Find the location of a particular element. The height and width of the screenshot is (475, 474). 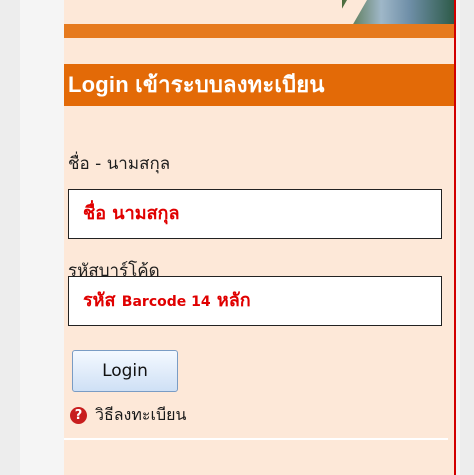

name-placeholder: ชื่อ นามสกุล is located at coordinates (131, 213).